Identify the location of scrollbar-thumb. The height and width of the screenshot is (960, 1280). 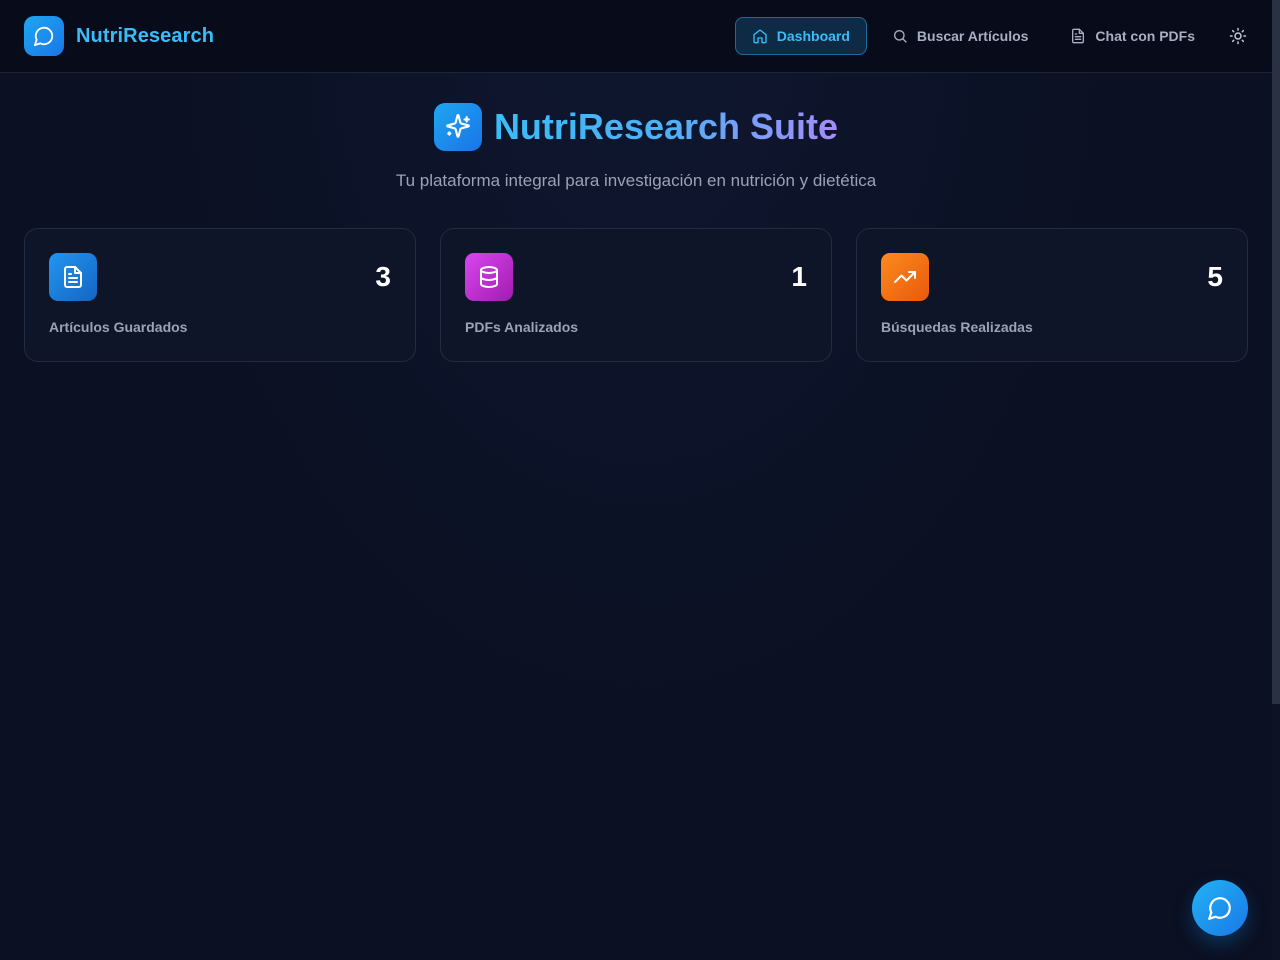
(1276, 352).